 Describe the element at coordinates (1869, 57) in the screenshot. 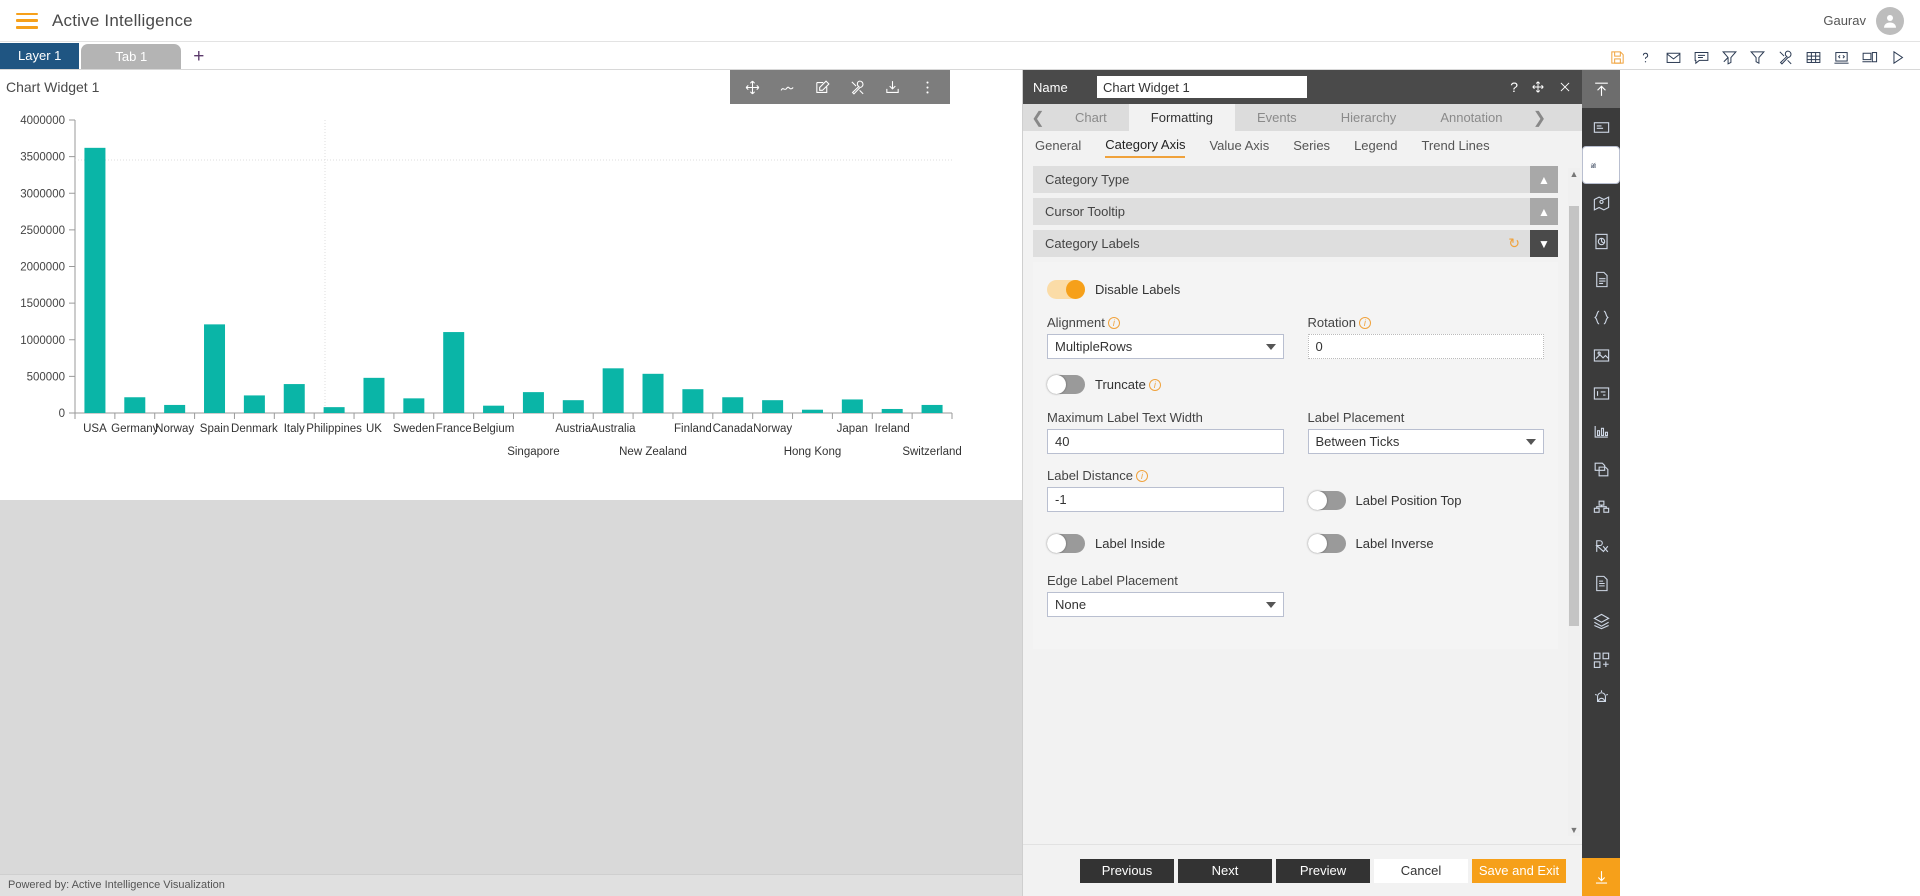

I see `devices-icon` at that location.